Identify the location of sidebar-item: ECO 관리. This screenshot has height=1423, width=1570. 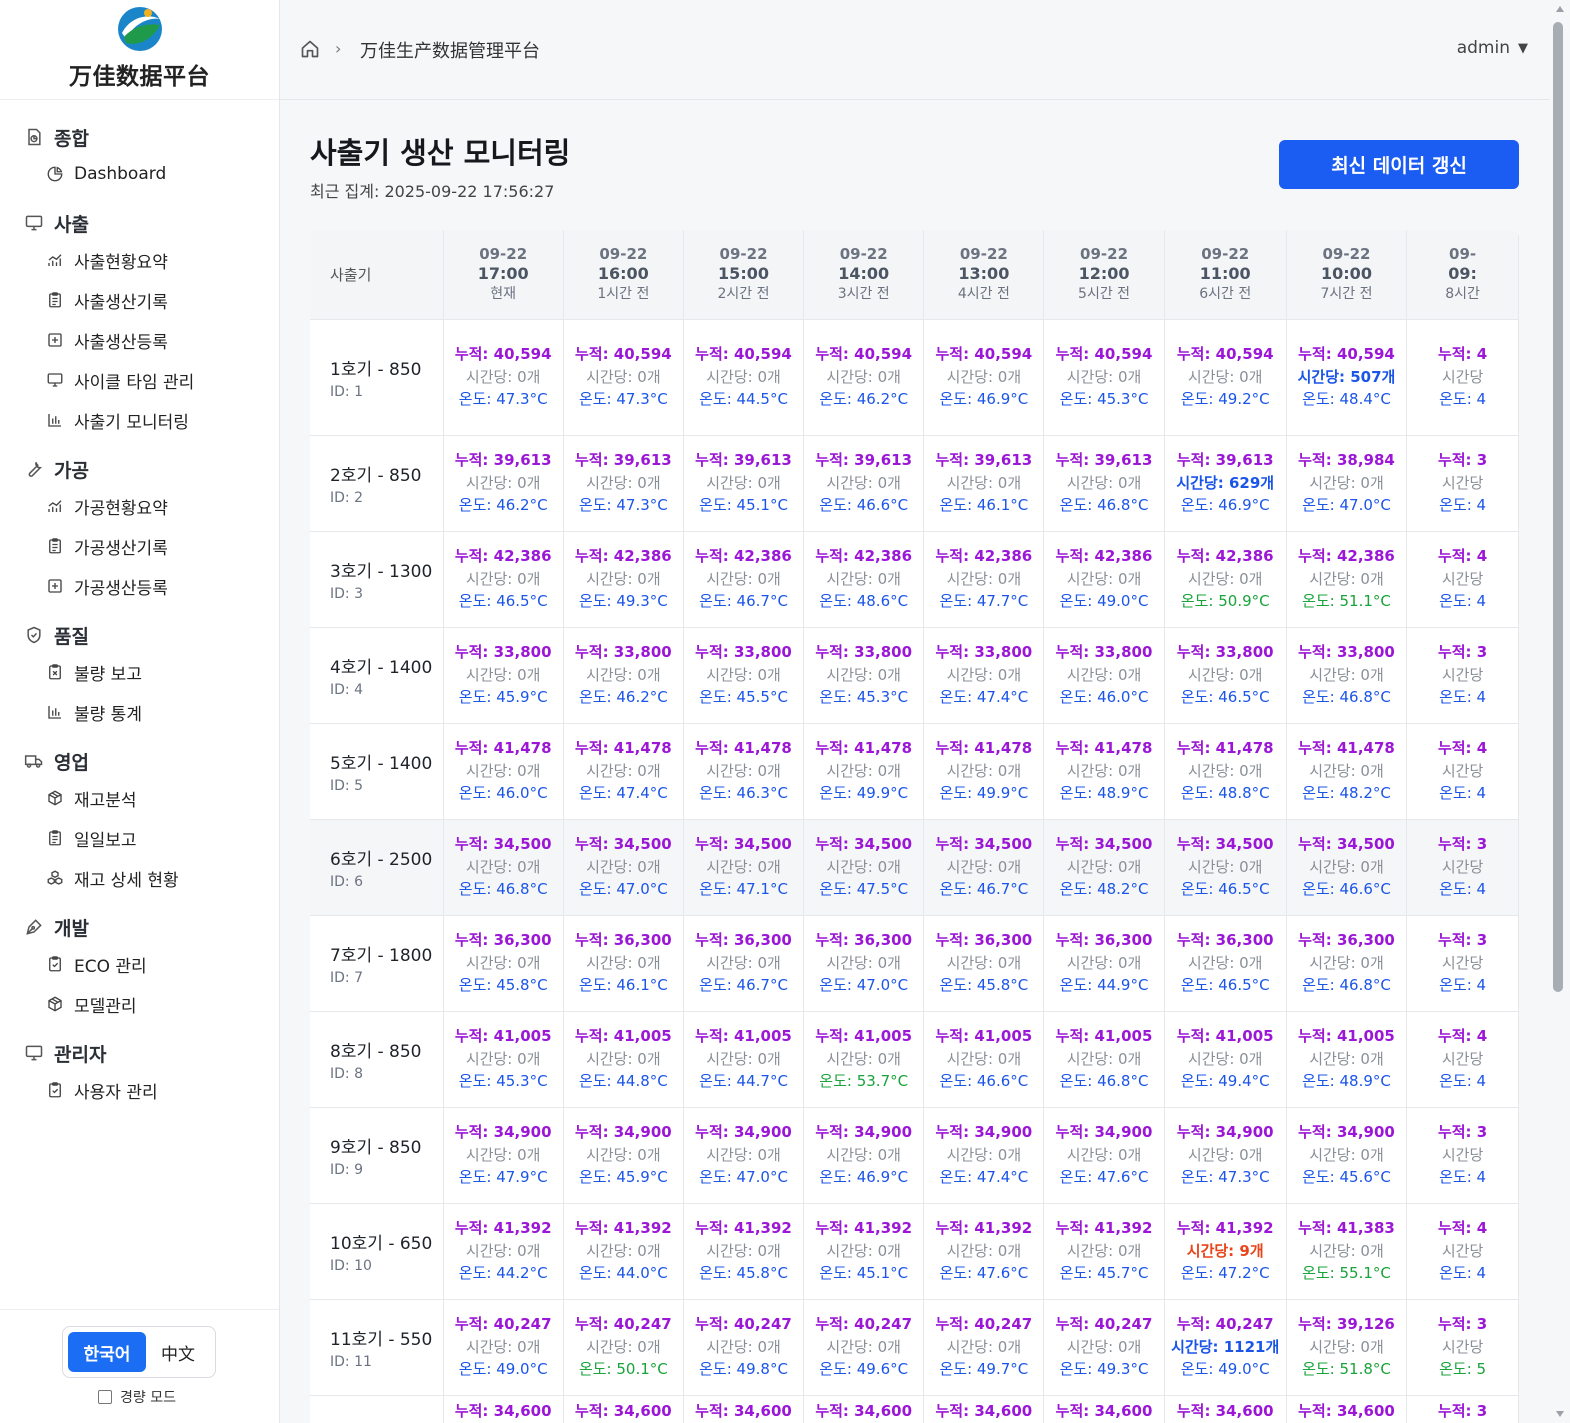
(139, 964).